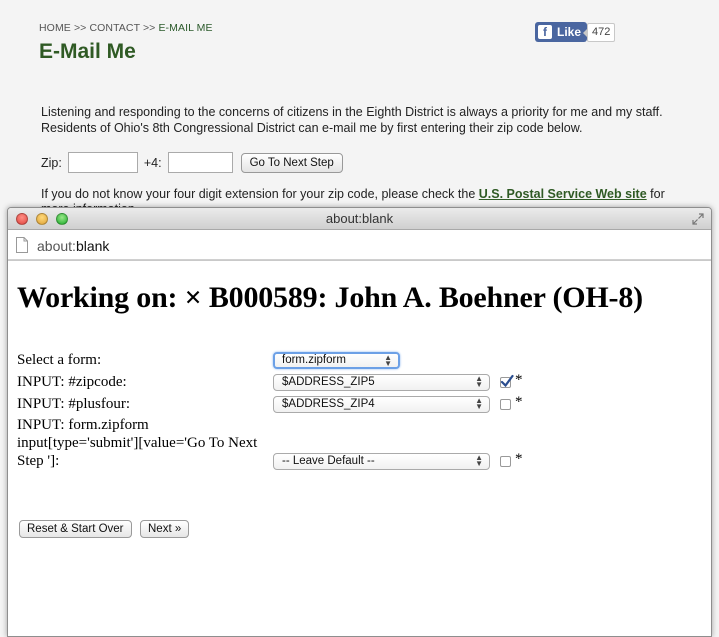  Describe the element at coordinates (545, 32) in the screenshot. I see `facebook-icon: f` at that location.